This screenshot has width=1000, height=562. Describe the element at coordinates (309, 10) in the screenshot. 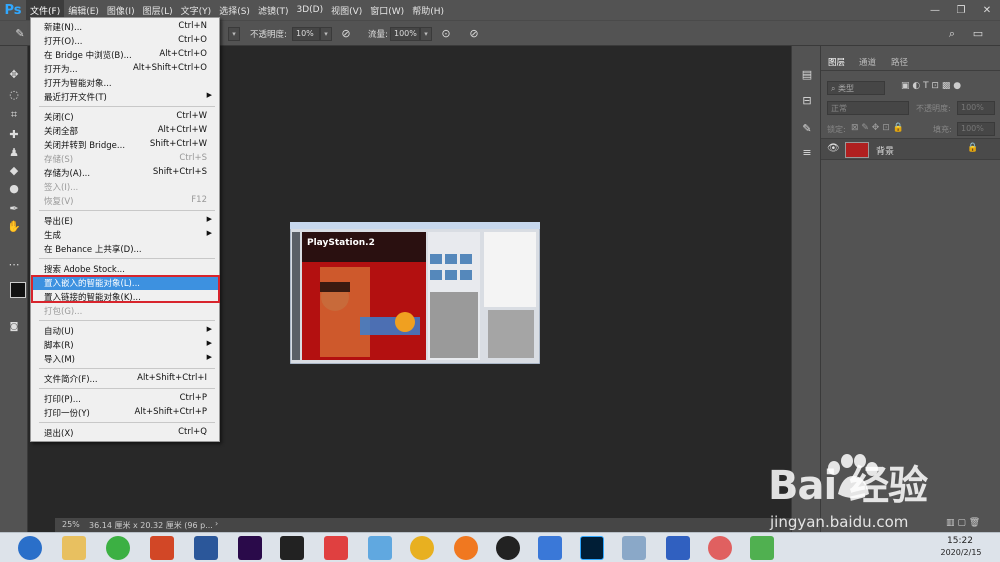

I see `menu-3d: 3D(D)` at that location.